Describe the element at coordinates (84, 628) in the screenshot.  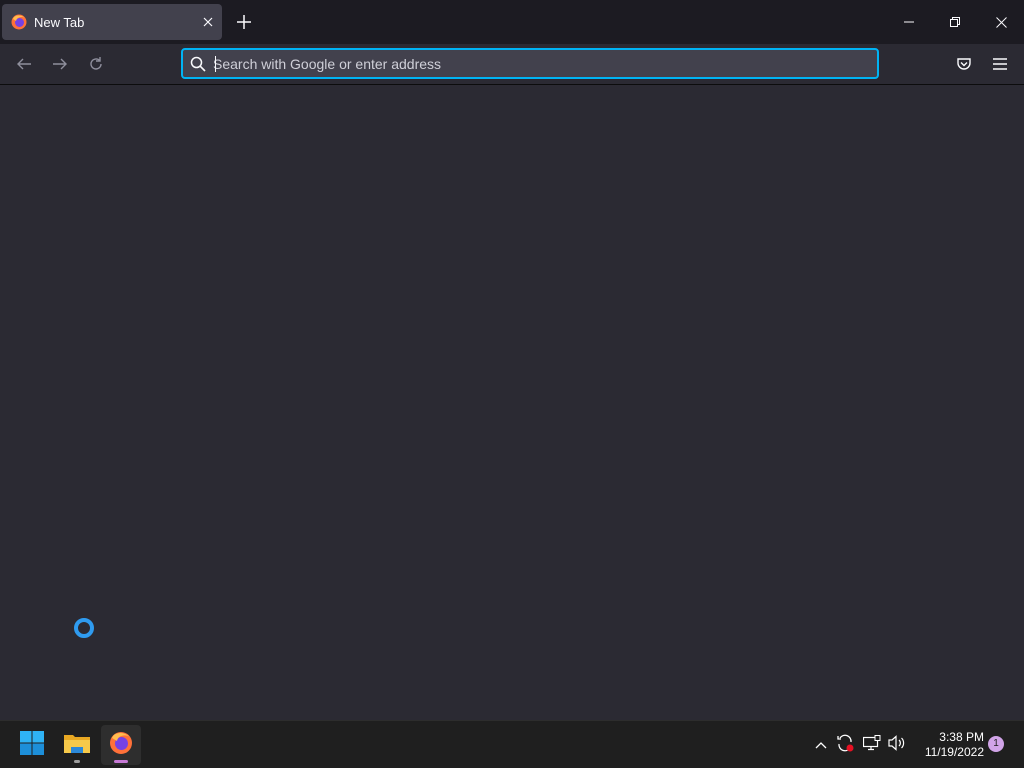
I see `loading-cursor-icon` at that location.